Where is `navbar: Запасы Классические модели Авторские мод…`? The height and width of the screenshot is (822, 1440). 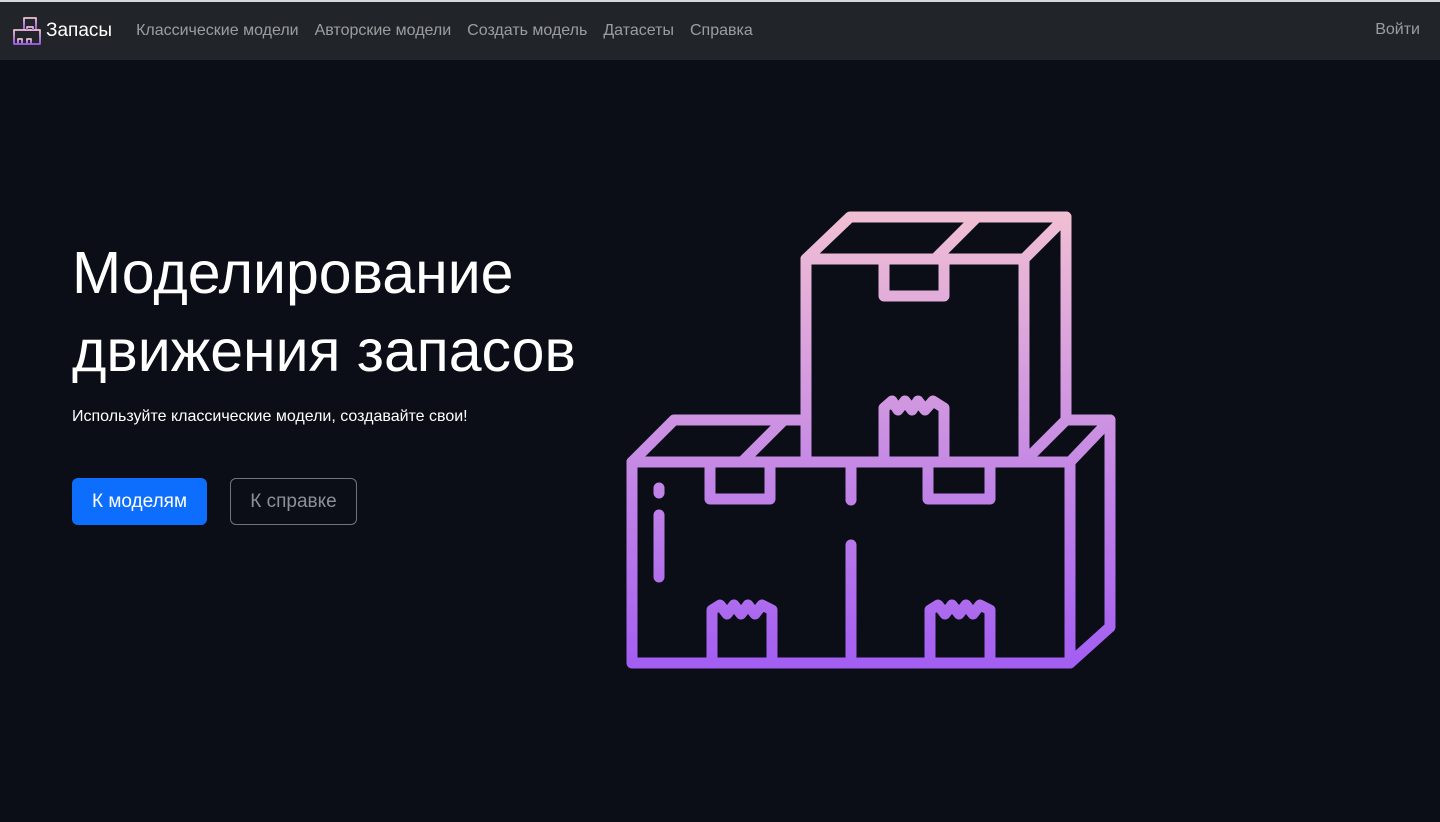
navbar: Запасы Классические модели Авторские мод… is located at coordinates (720, 31).